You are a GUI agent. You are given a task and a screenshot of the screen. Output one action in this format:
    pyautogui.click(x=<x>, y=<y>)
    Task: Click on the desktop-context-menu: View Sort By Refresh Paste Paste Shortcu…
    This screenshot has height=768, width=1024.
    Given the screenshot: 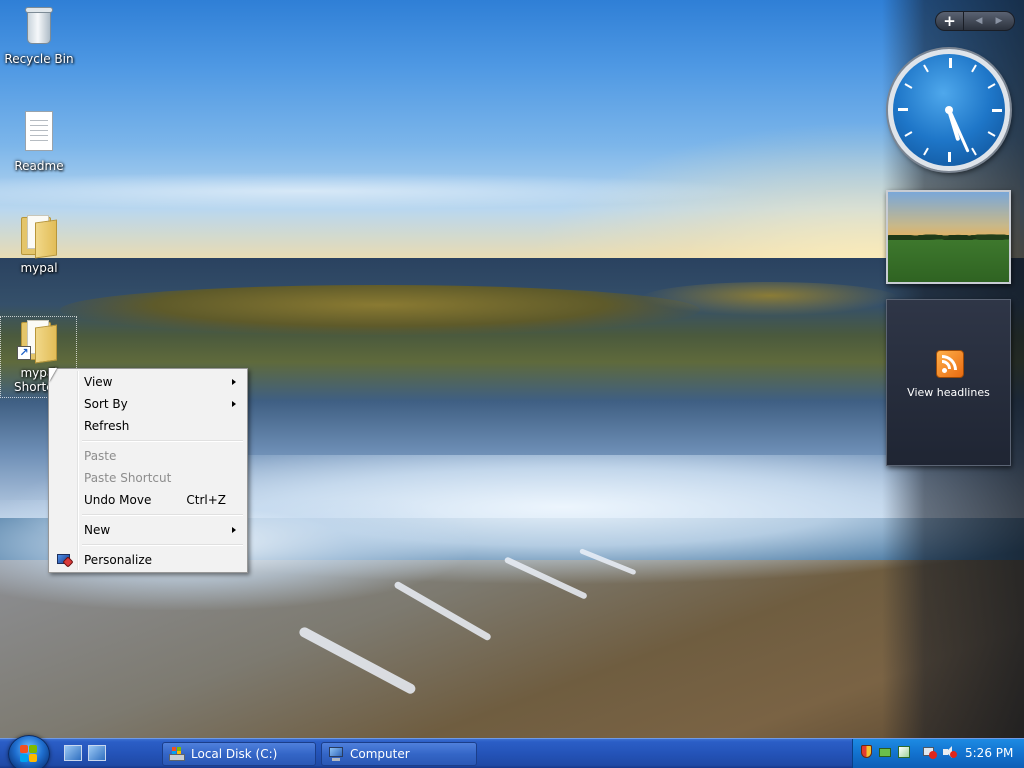 What is the action you would take?
    pyautogui.click(x=148, y=470)
    